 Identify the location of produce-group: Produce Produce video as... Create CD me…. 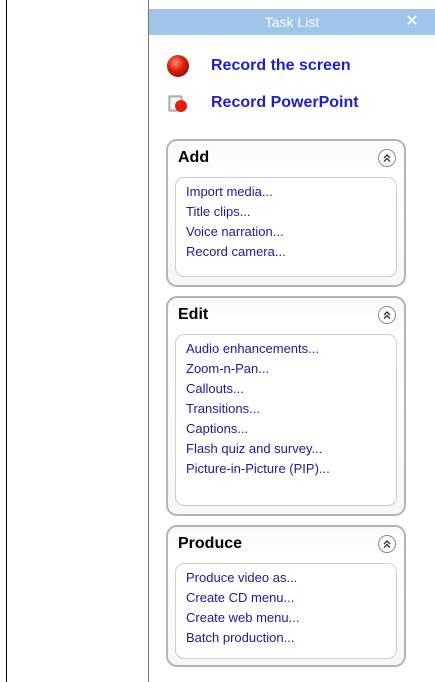
(286, 596).